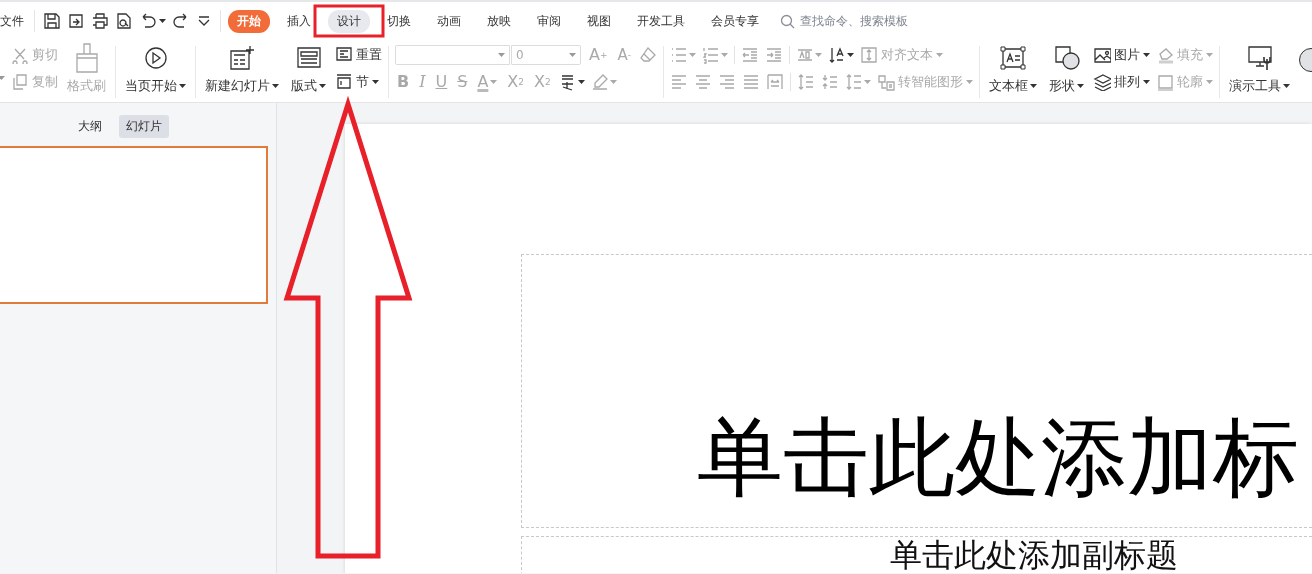 The image size is (1312, 574). What do you see at coordinates (100, 21) in the screenshot?
I see `print-icon` at bounding box center [100, 21].